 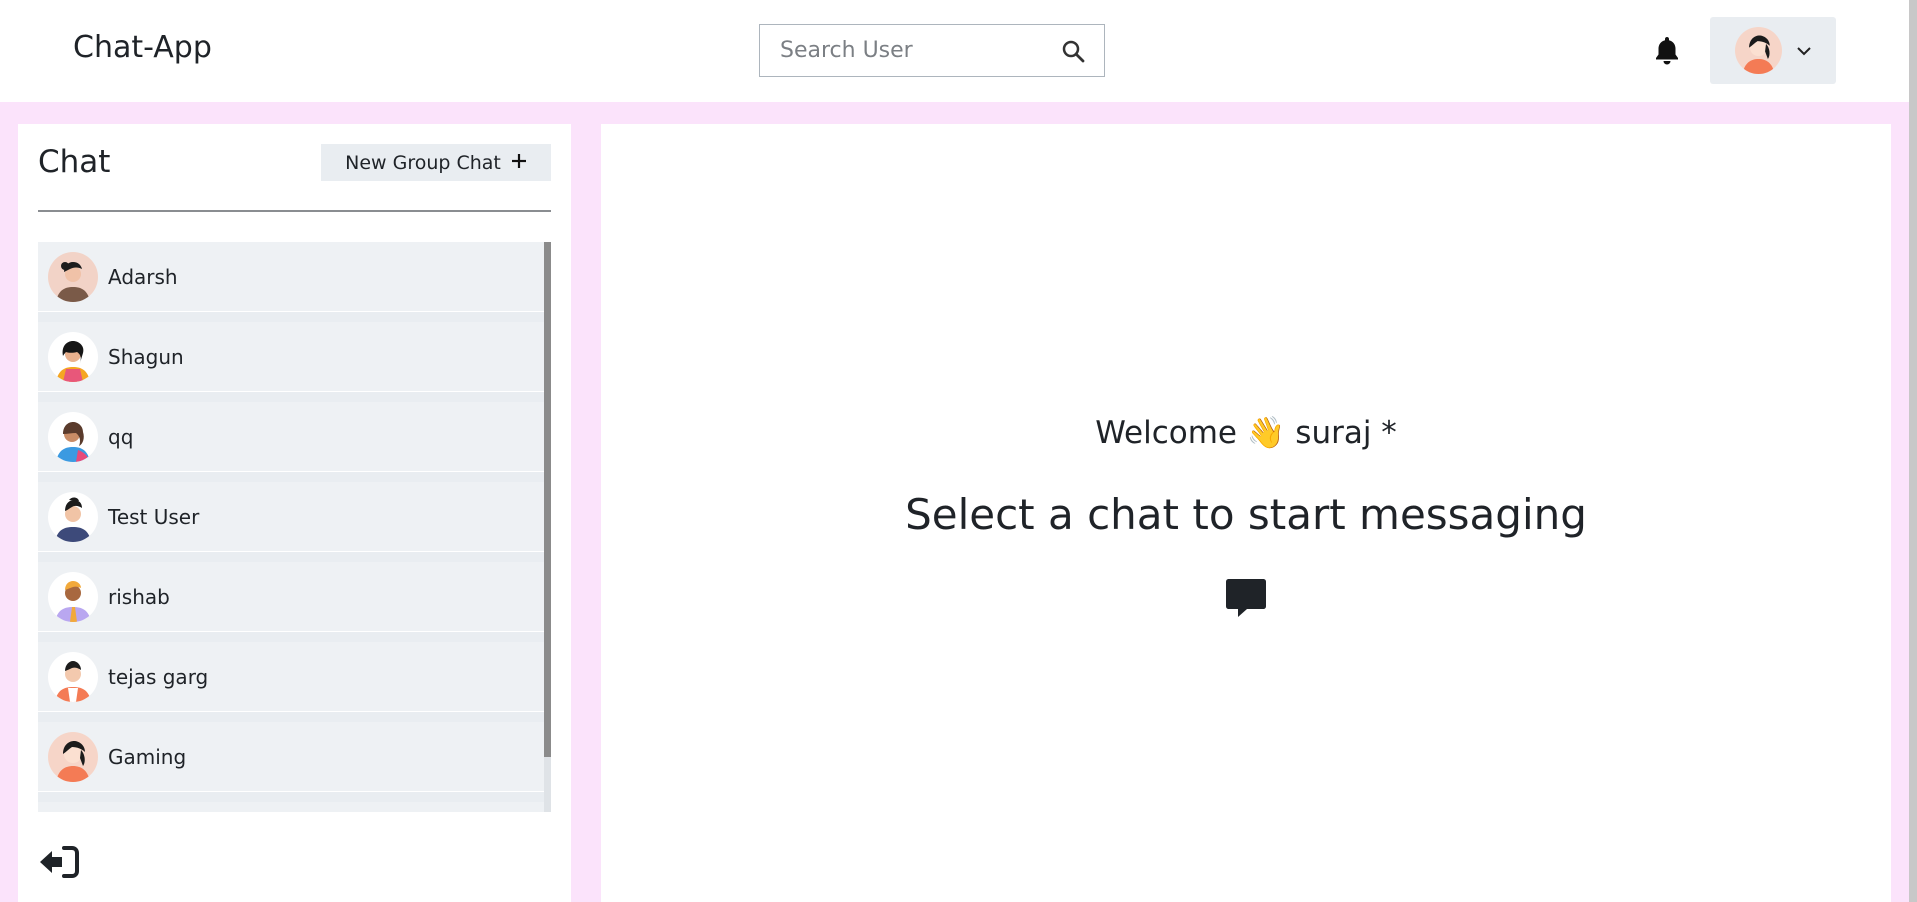 What do you see at coordinates (158, 676) in the screenshot?
I see `chat-item-name: tejas garg` at bounding box center [158, 676].